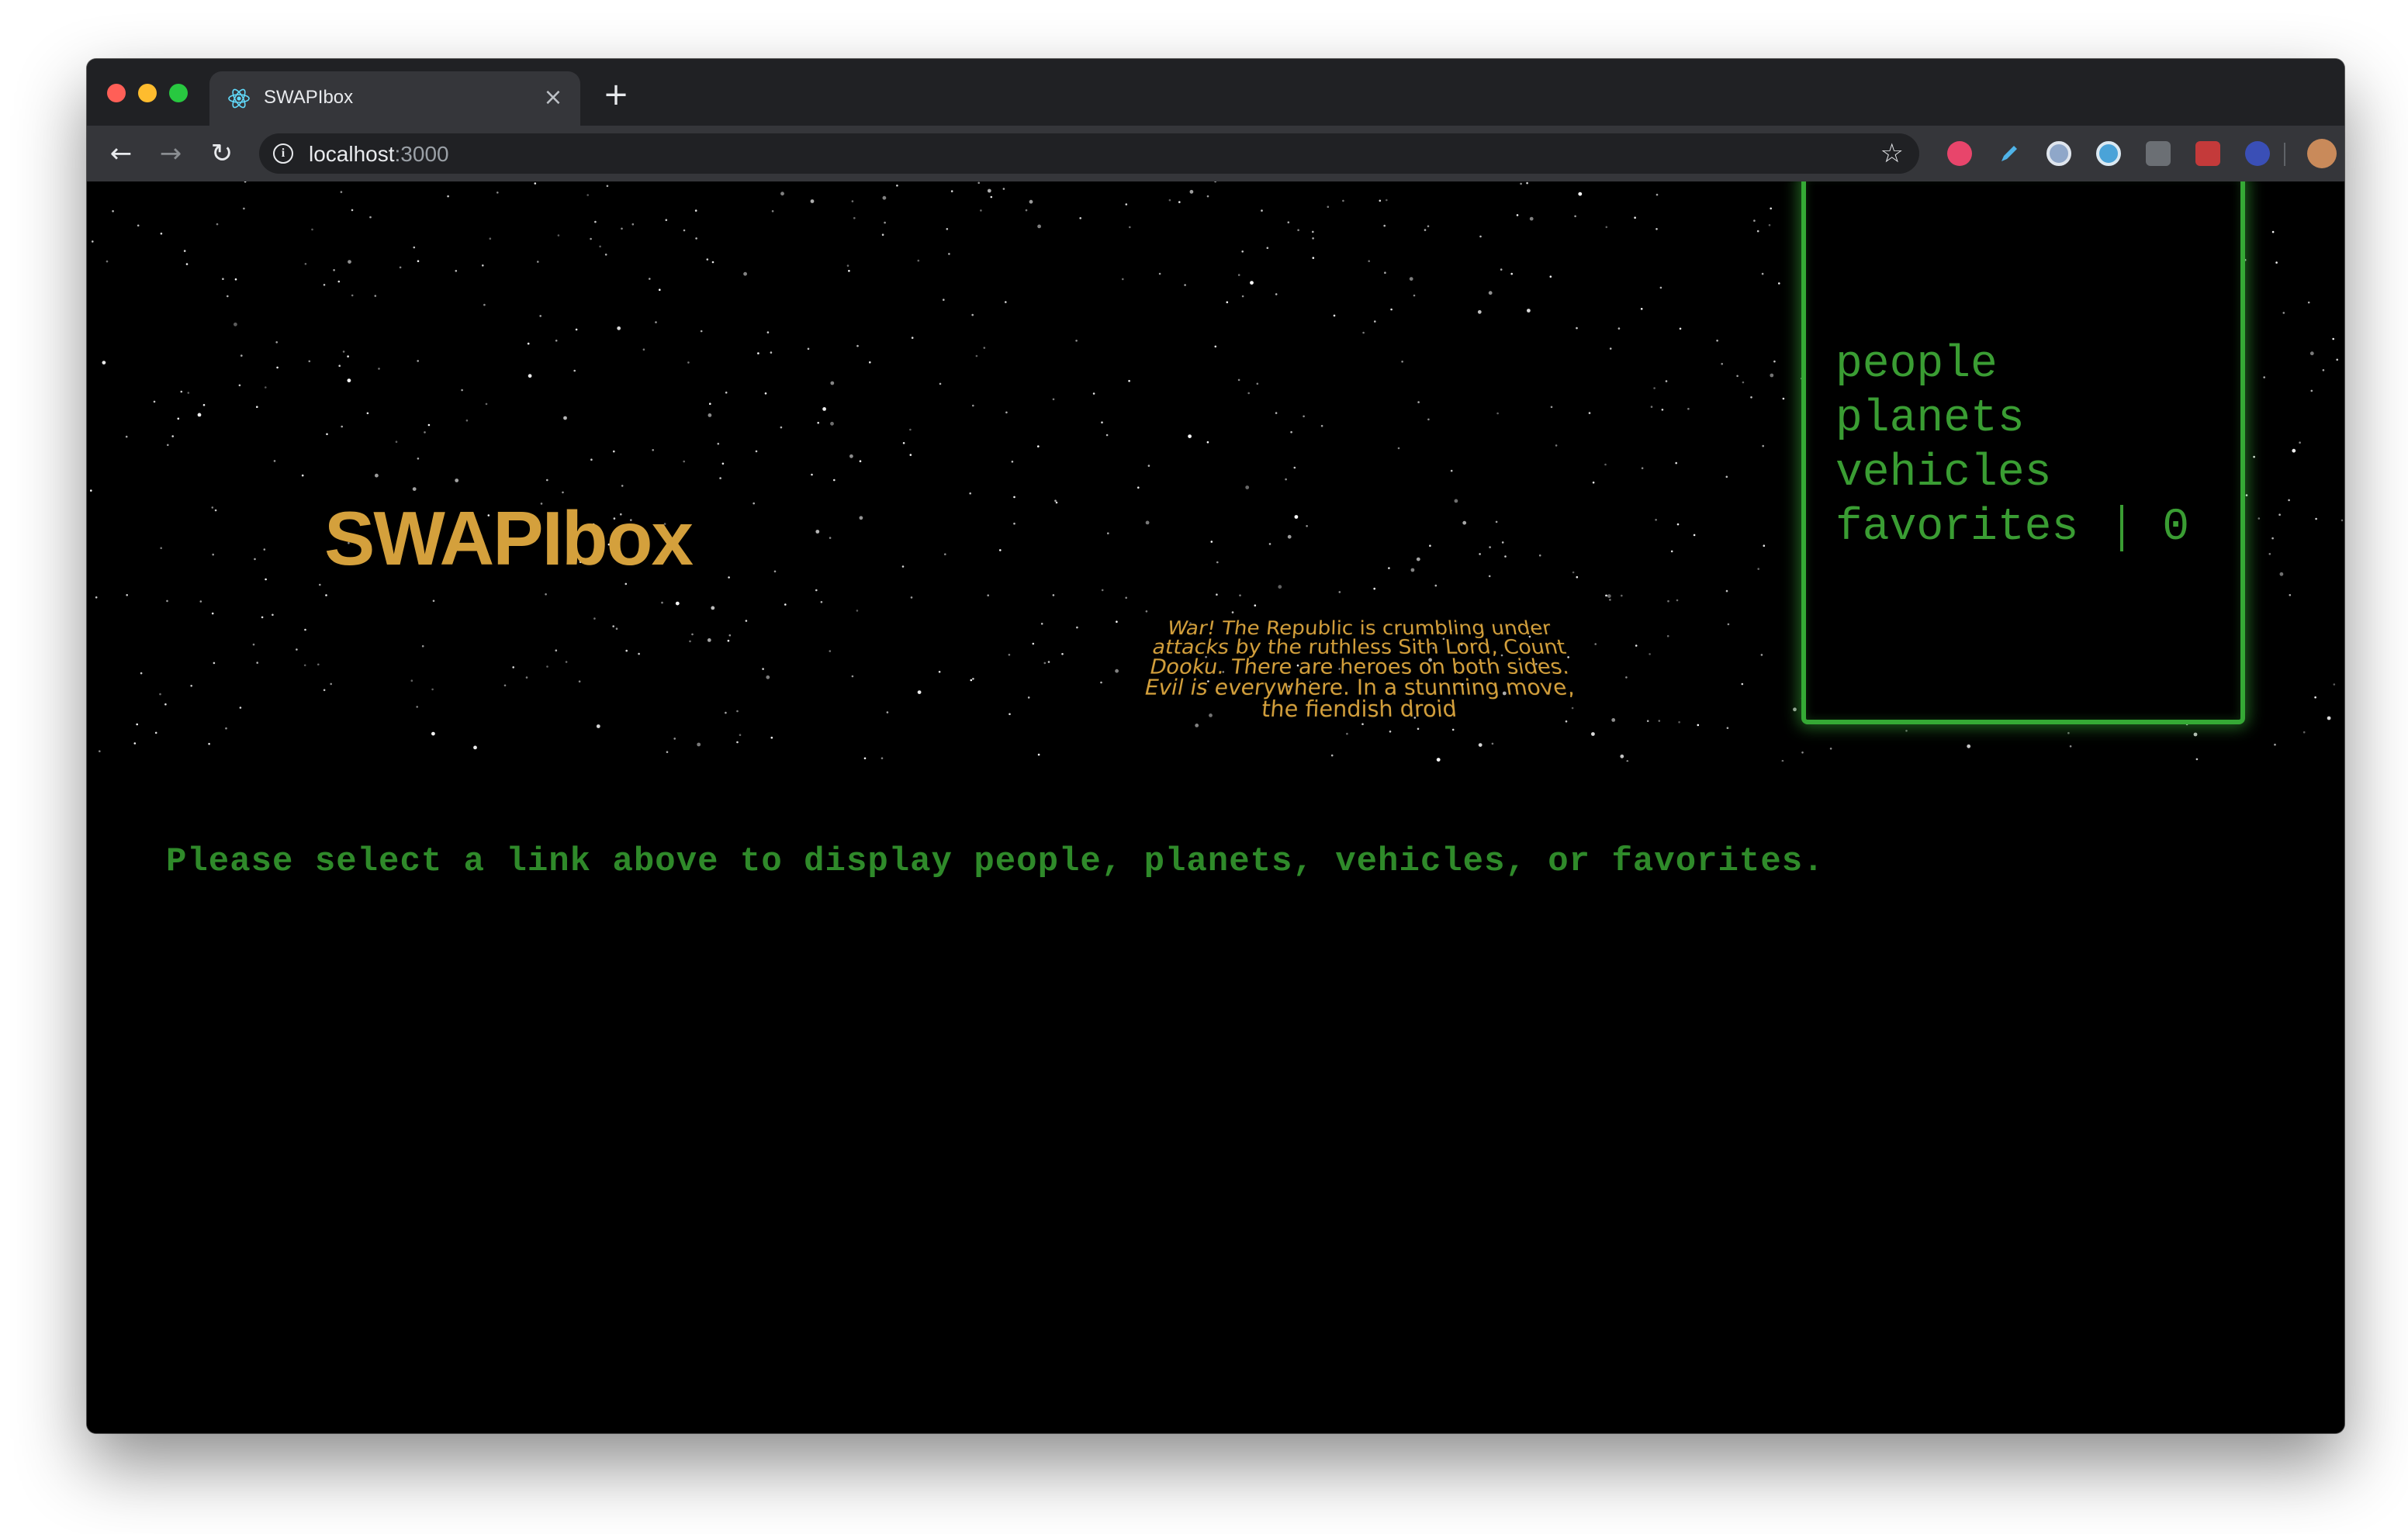 The image size is (2408, 1534). What do you see at coordinates (2012, 419) in the screenshot?
I see `nav-planets-link: planets` at bounding box center [2012, 419].